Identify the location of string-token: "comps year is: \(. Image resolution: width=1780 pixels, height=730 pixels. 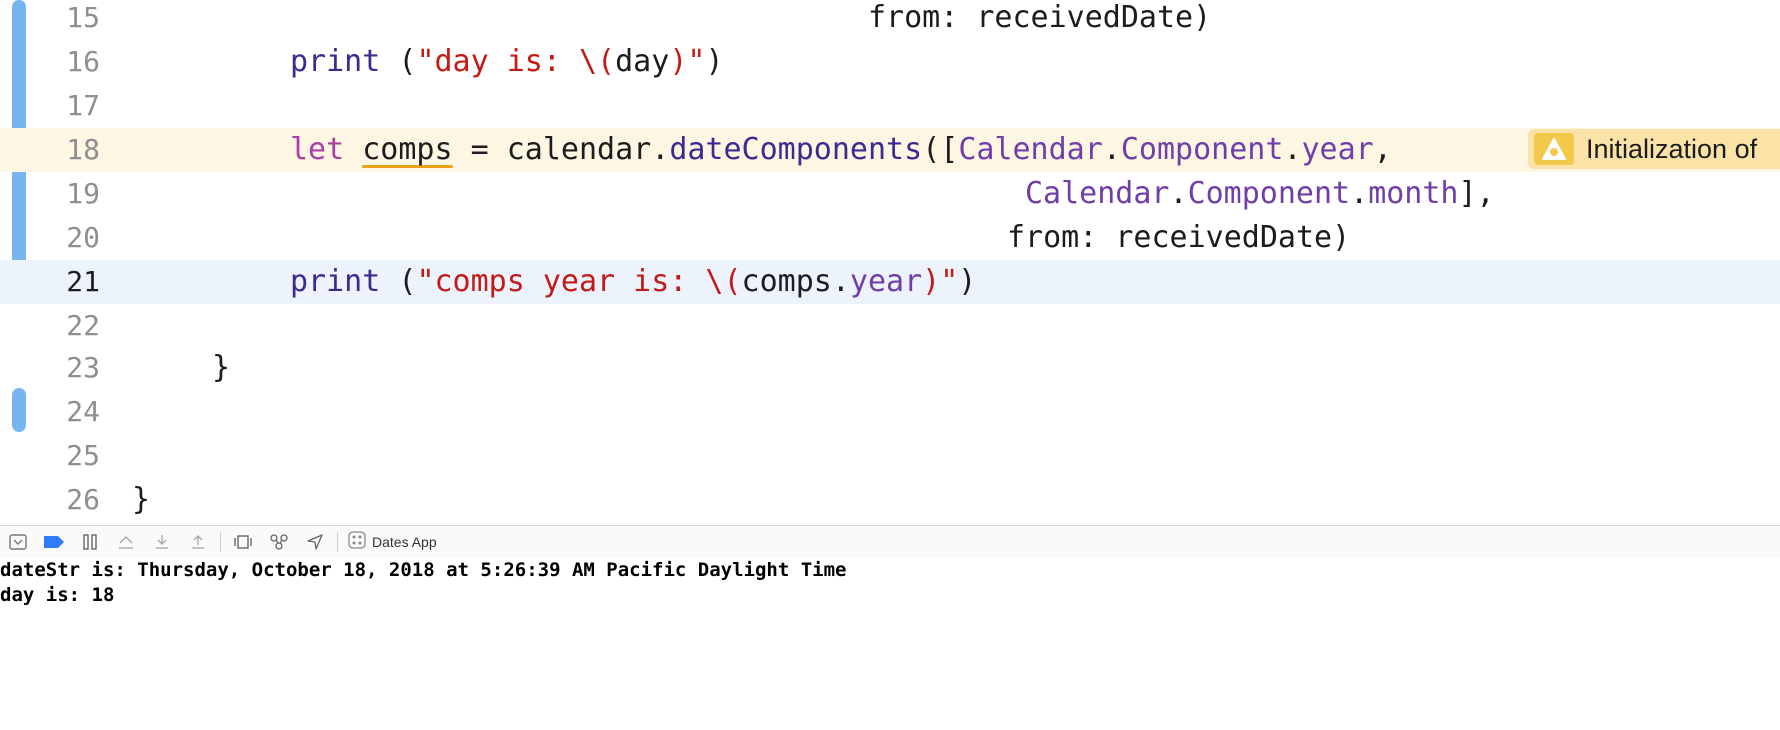
(579, 281).